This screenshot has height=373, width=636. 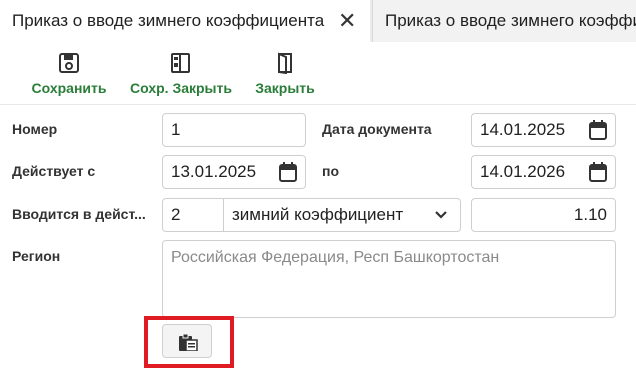 I want to click on close-button: Закрыть, so click(x=285, y=75).